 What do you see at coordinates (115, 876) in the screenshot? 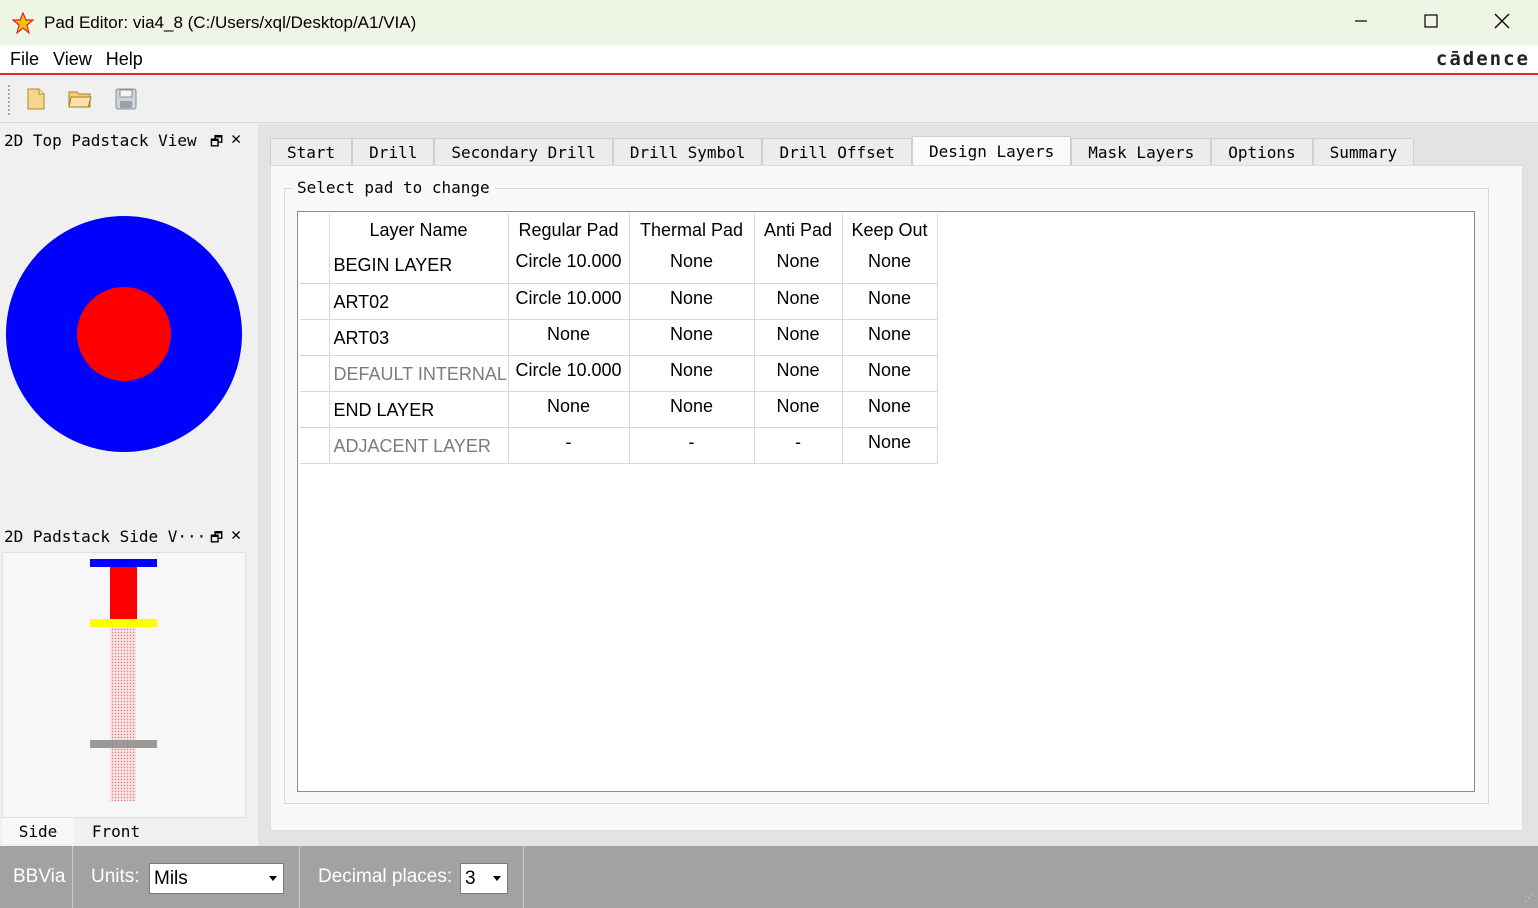
I see `units-label: Units:` at bounding box center [115, 876].